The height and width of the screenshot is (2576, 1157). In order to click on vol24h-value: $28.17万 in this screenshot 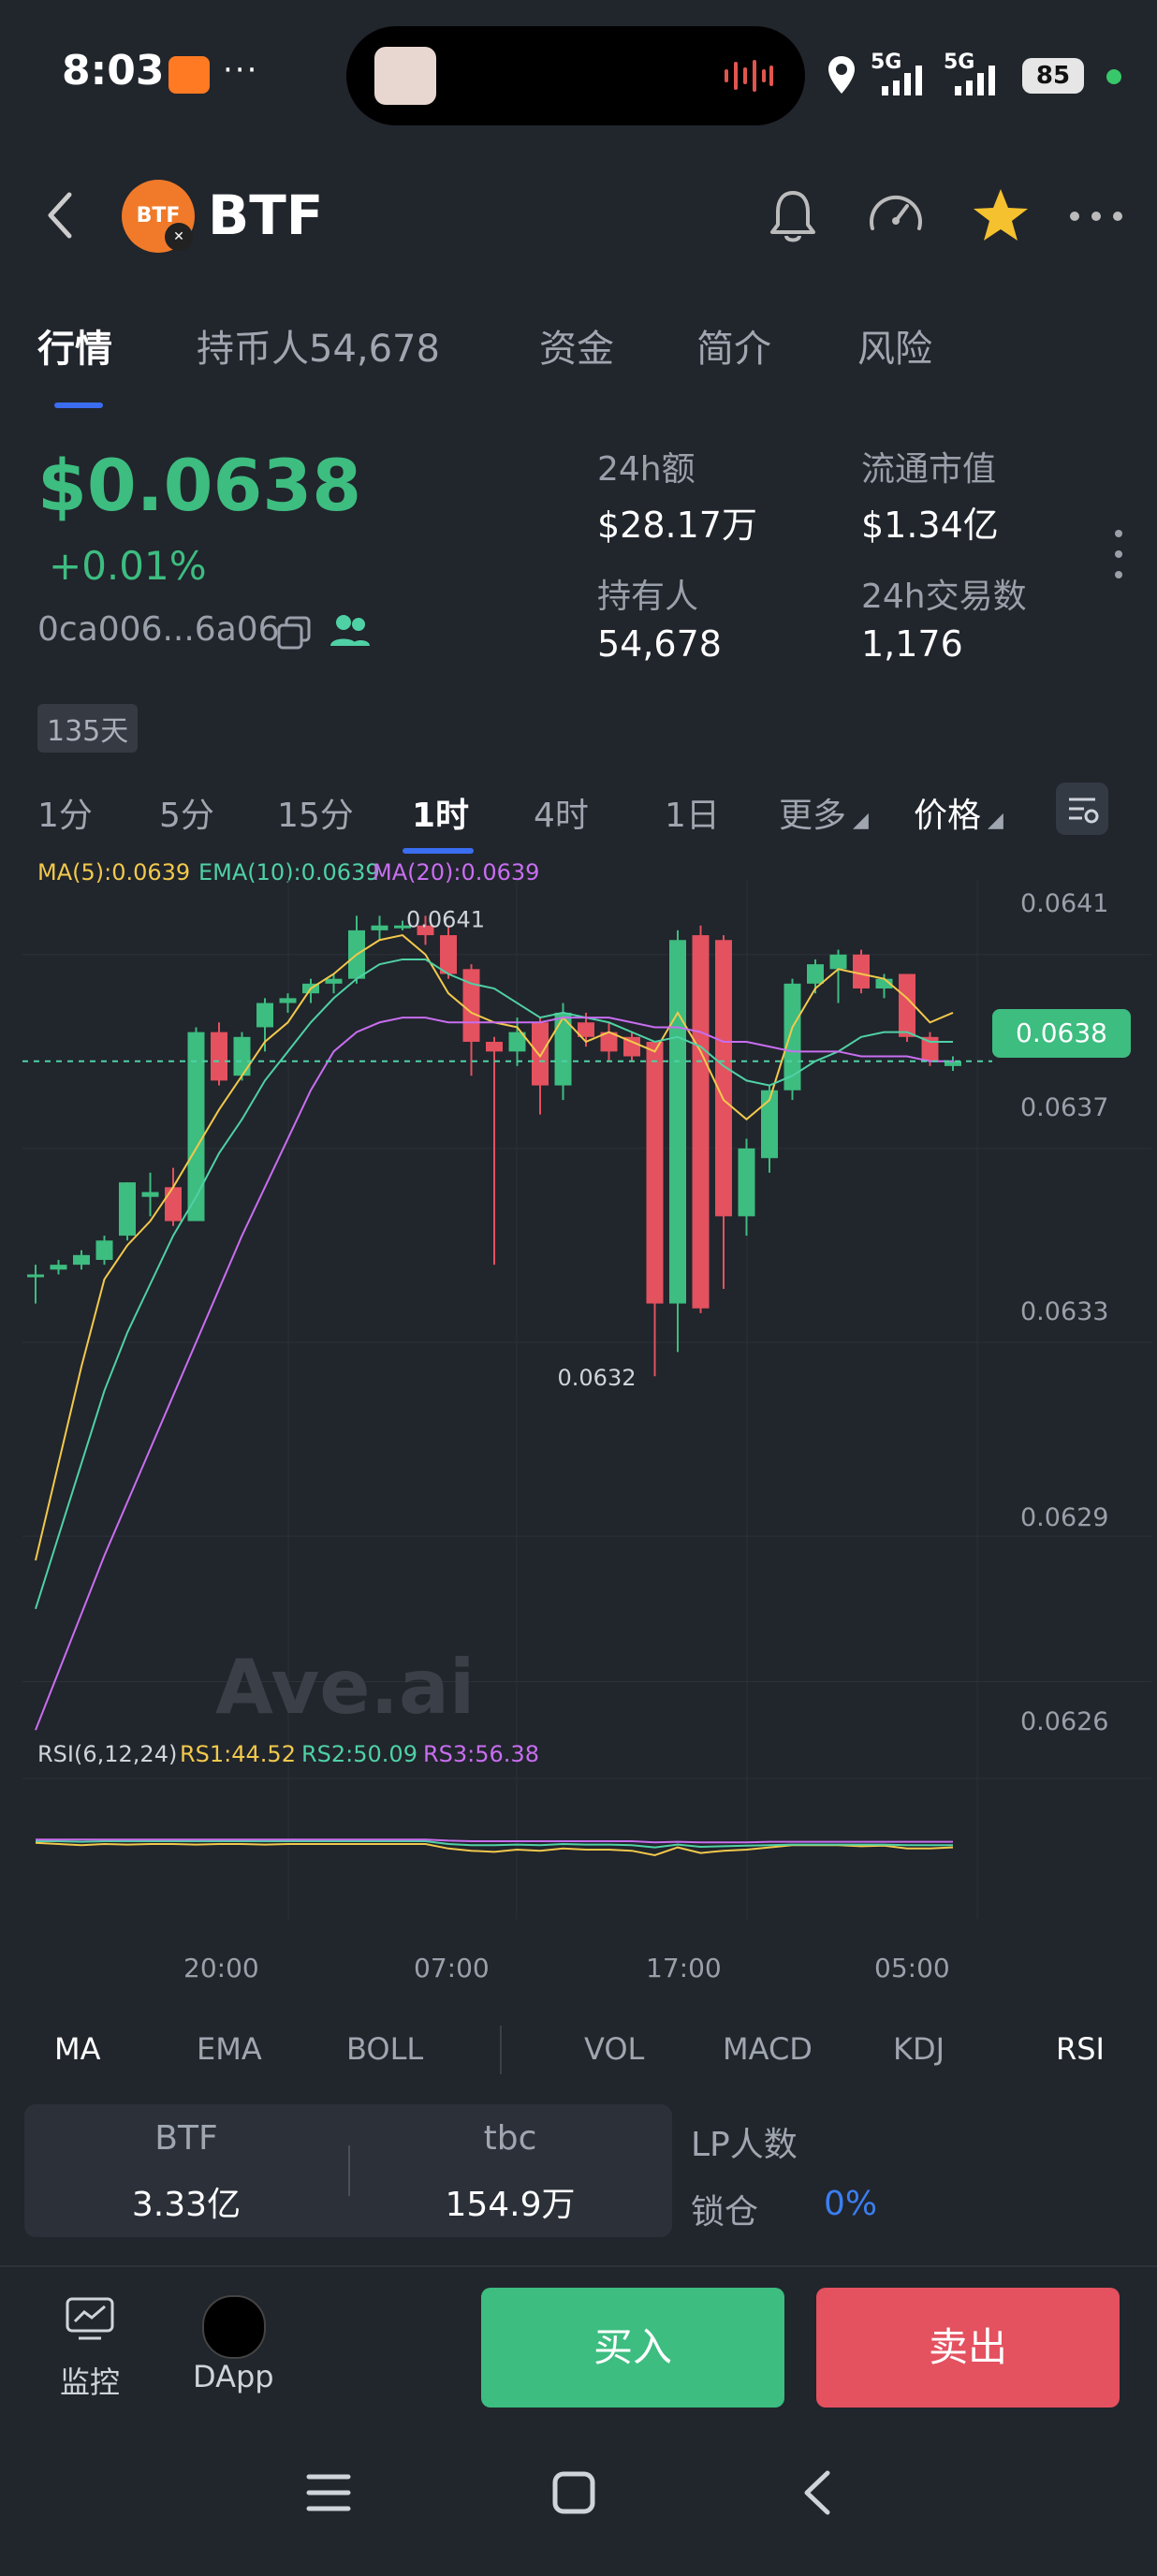, I will do `click(677, 525)`.